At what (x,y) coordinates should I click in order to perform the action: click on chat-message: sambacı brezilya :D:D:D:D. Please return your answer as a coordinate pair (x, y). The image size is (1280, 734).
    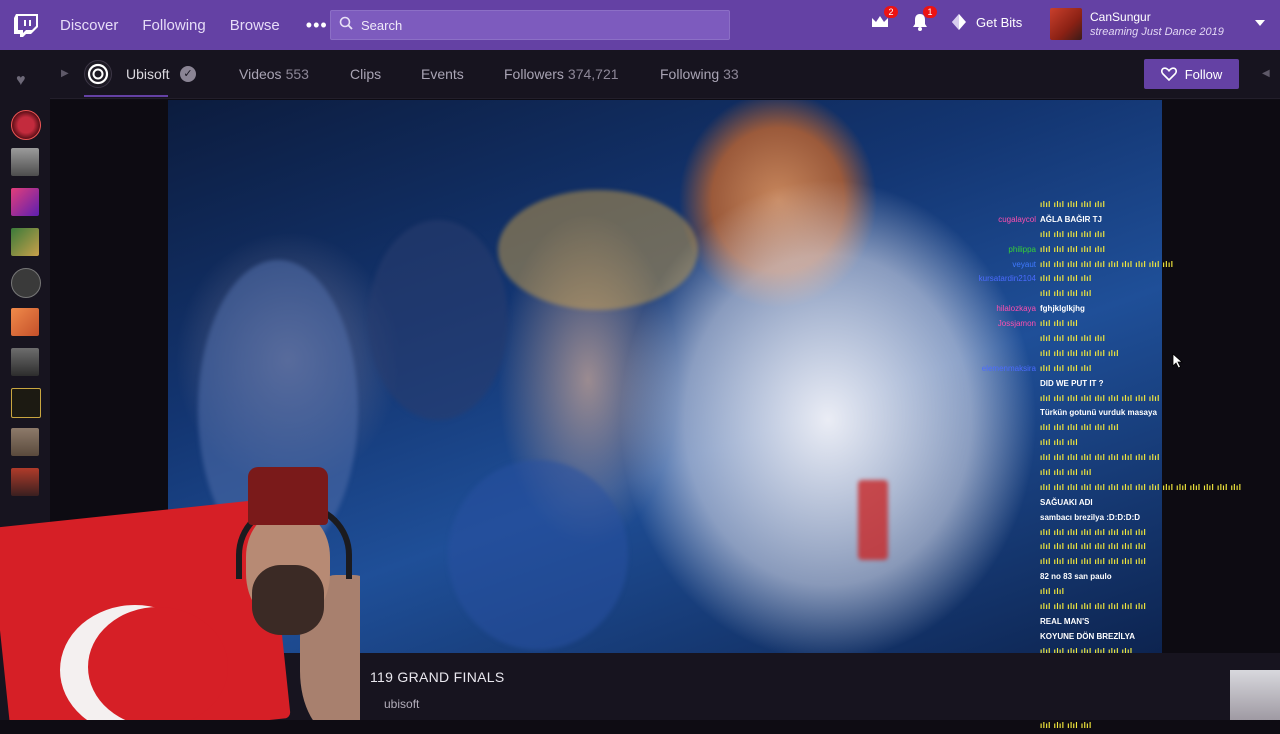
    Looking at the image, I should click on (1085, 518).